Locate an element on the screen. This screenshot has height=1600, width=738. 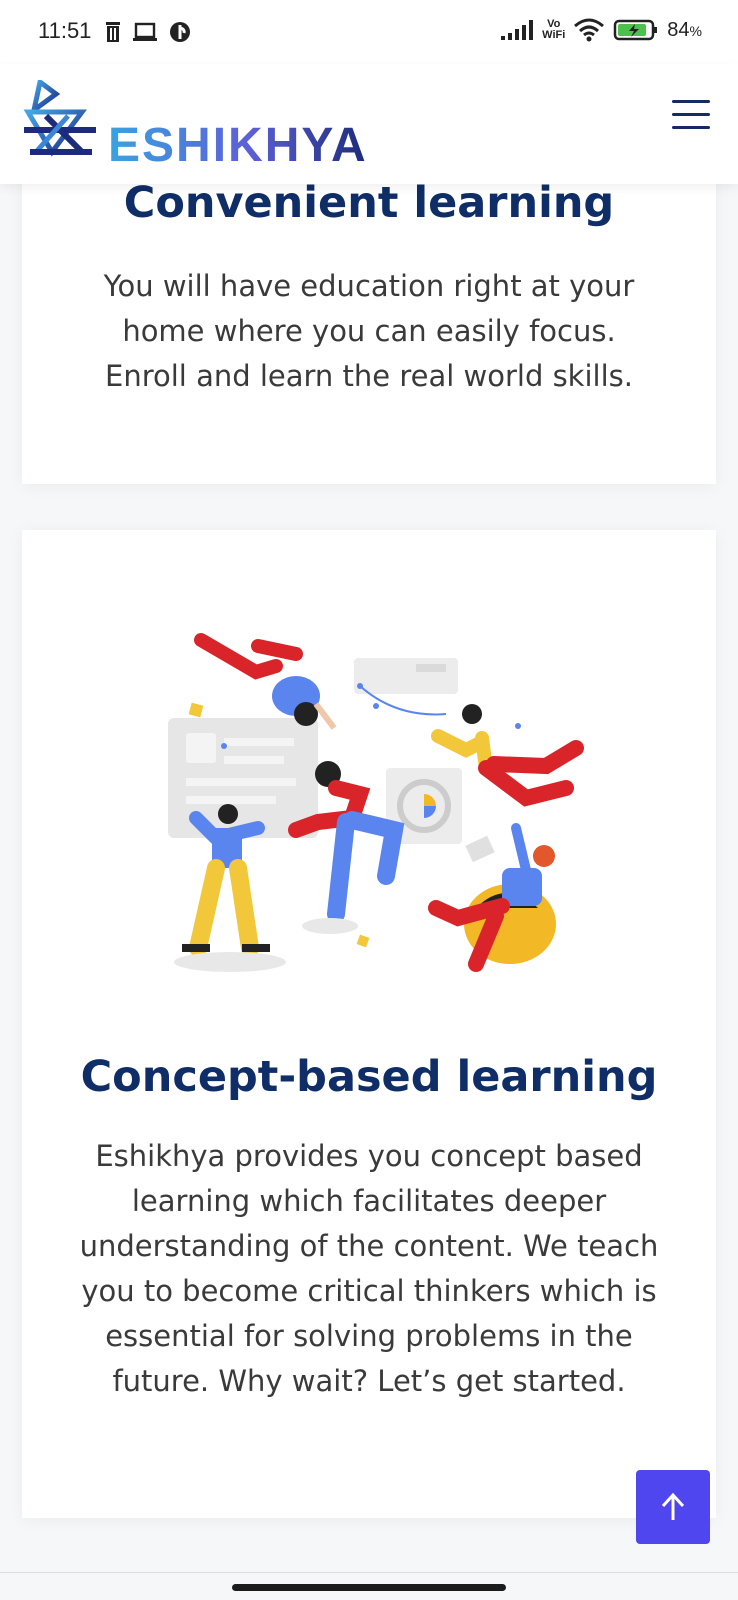
status-icons-right: Vo WiFi 84% is located at coordinates (601, 30).